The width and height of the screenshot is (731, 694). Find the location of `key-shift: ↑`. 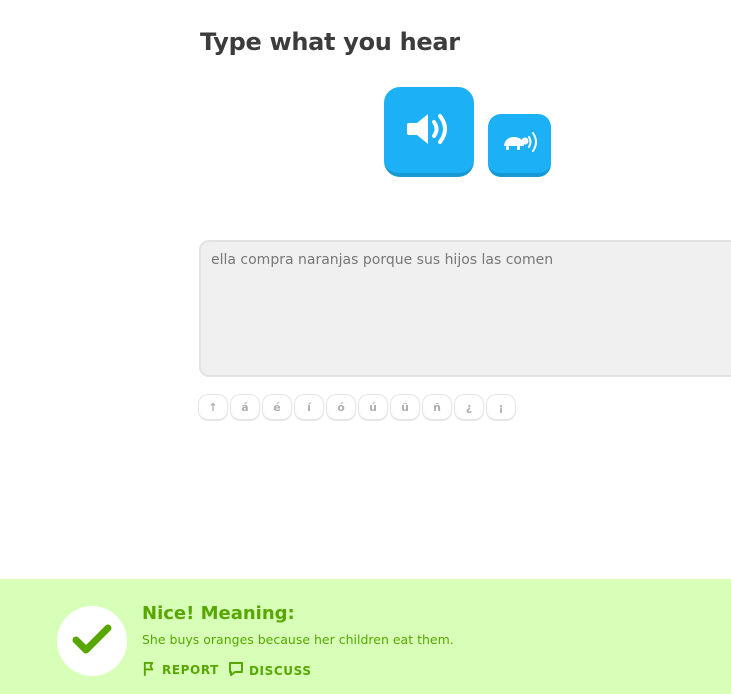

key-shift: ↑ is located at coordinates (213, 407).